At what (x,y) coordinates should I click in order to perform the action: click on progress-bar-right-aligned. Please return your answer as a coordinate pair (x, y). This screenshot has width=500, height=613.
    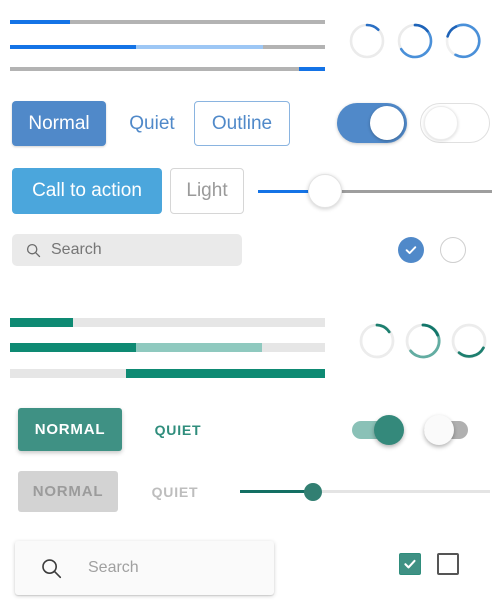
    Looking at the image, I should click on (167, 69).